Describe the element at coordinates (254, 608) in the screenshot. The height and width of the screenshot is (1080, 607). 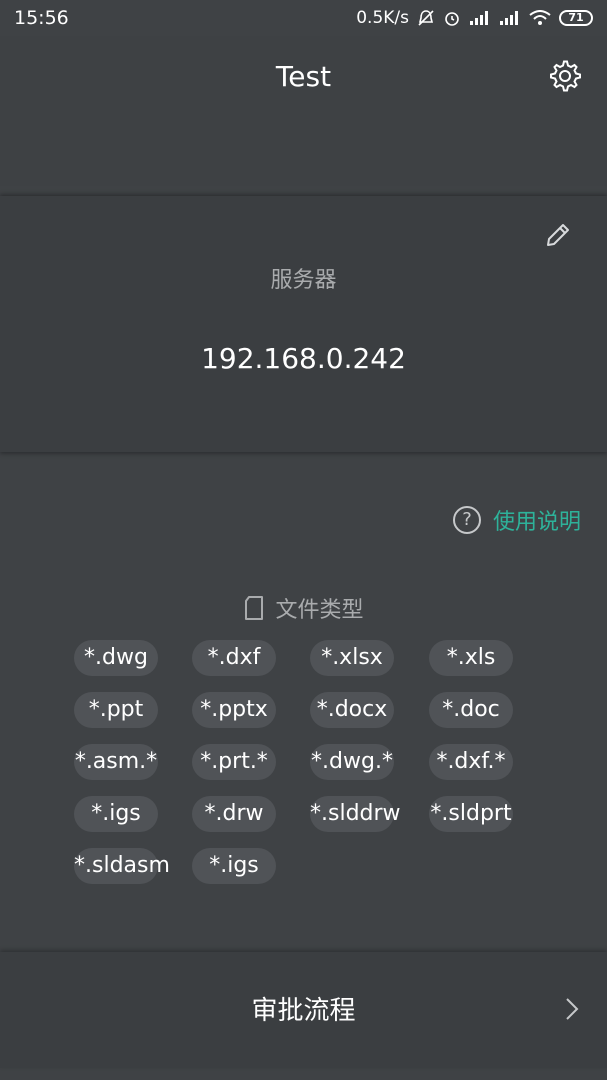
I see `file-icon` at that location.